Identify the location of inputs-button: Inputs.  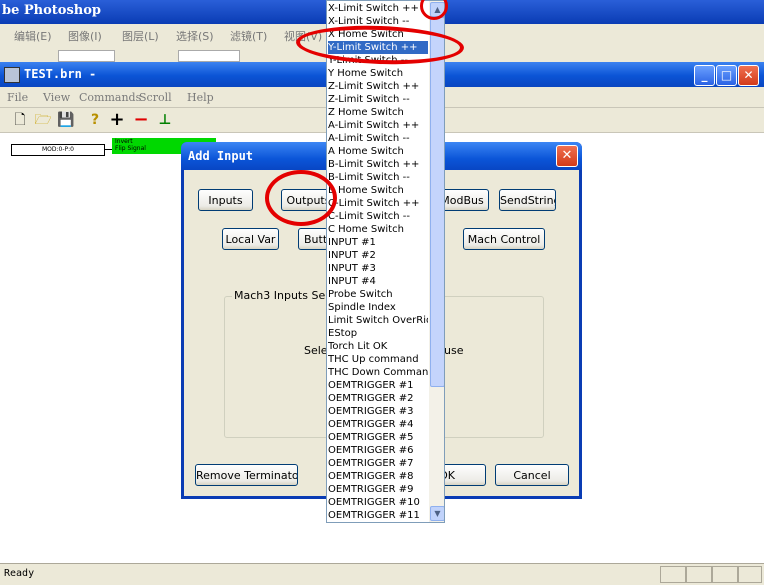
(225, 200).